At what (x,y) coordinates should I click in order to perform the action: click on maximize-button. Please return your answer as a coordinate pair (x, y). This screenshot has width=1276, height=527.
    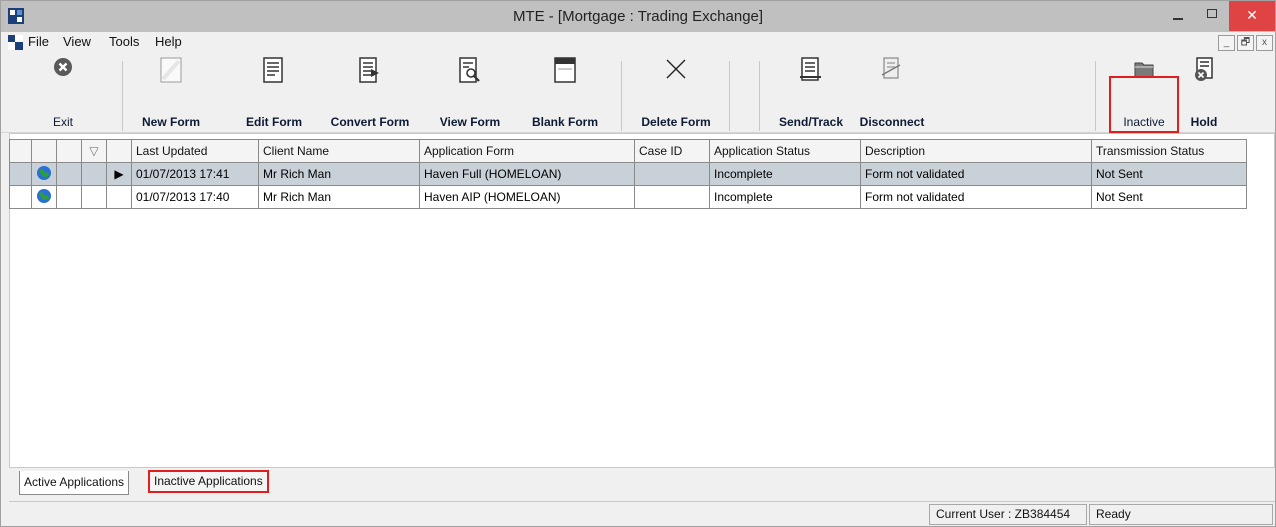
    Looking at the image, I should click on (1212, 16).